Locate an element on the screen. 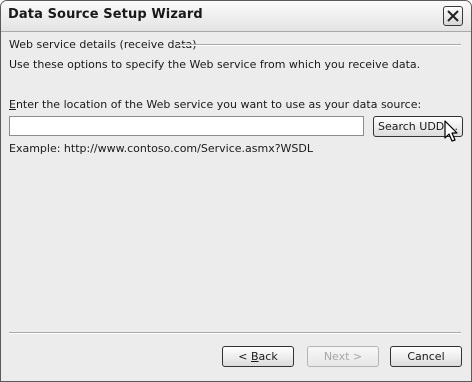 Image resolution: width=472 pixels, height=382 pixels. location-label-mnemonic: E is located at coordinates (12, 104).